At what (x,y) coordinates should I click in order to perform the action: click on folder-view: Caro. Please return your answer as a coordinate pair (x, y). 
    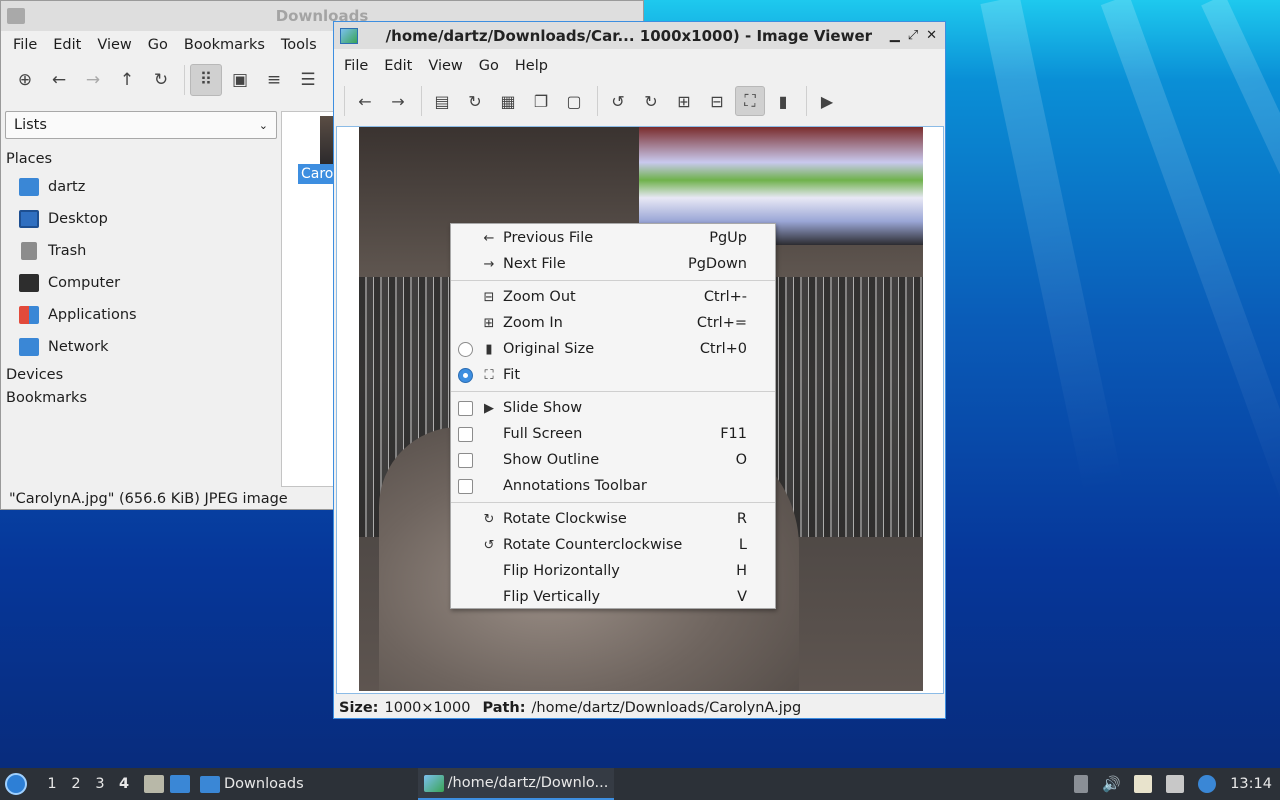
    Looking at the image, I should click on (311, 299).